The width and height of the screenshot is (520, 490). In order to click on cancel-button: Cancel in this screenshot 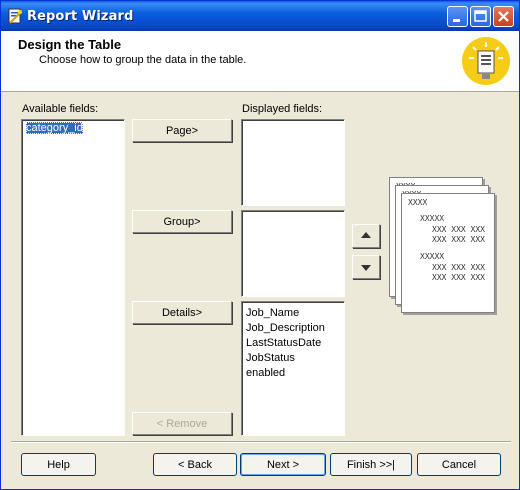, I will do `click(459, 464)`.